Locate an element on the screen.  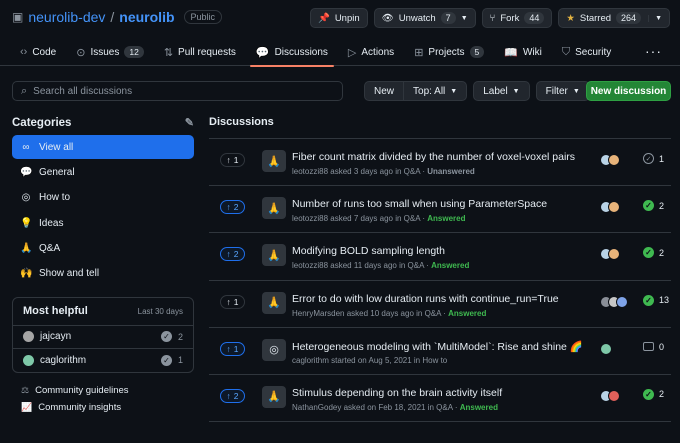
sort-top-label: Top: All is located at coordinates (429, 91).